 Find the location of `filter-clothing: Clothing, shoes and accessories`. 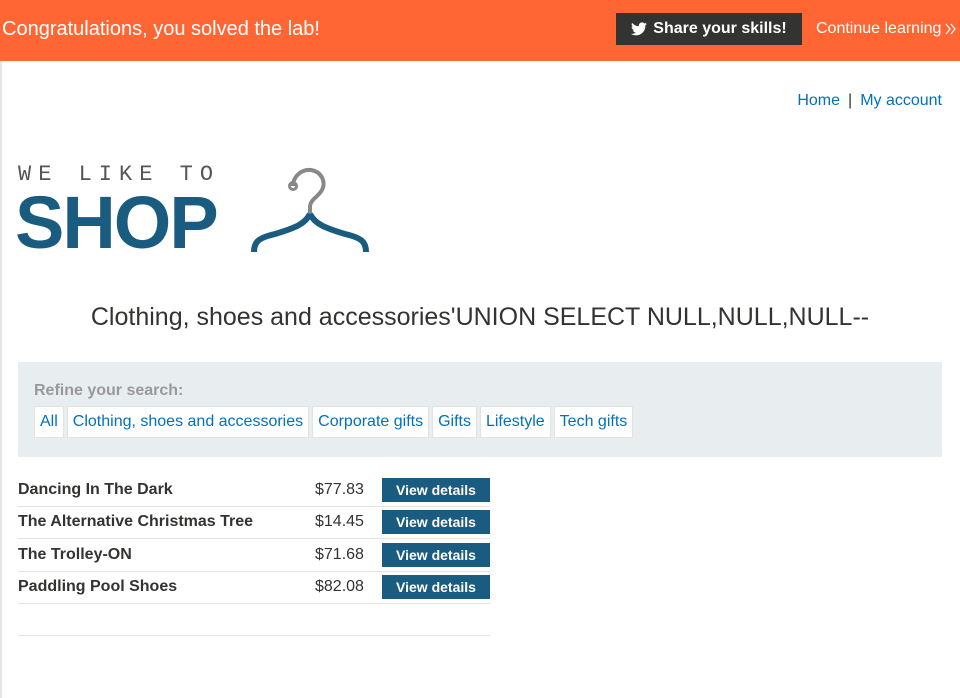

filter-clothing: Clothing, shoes and accessories is located at coordinates (188, 422).